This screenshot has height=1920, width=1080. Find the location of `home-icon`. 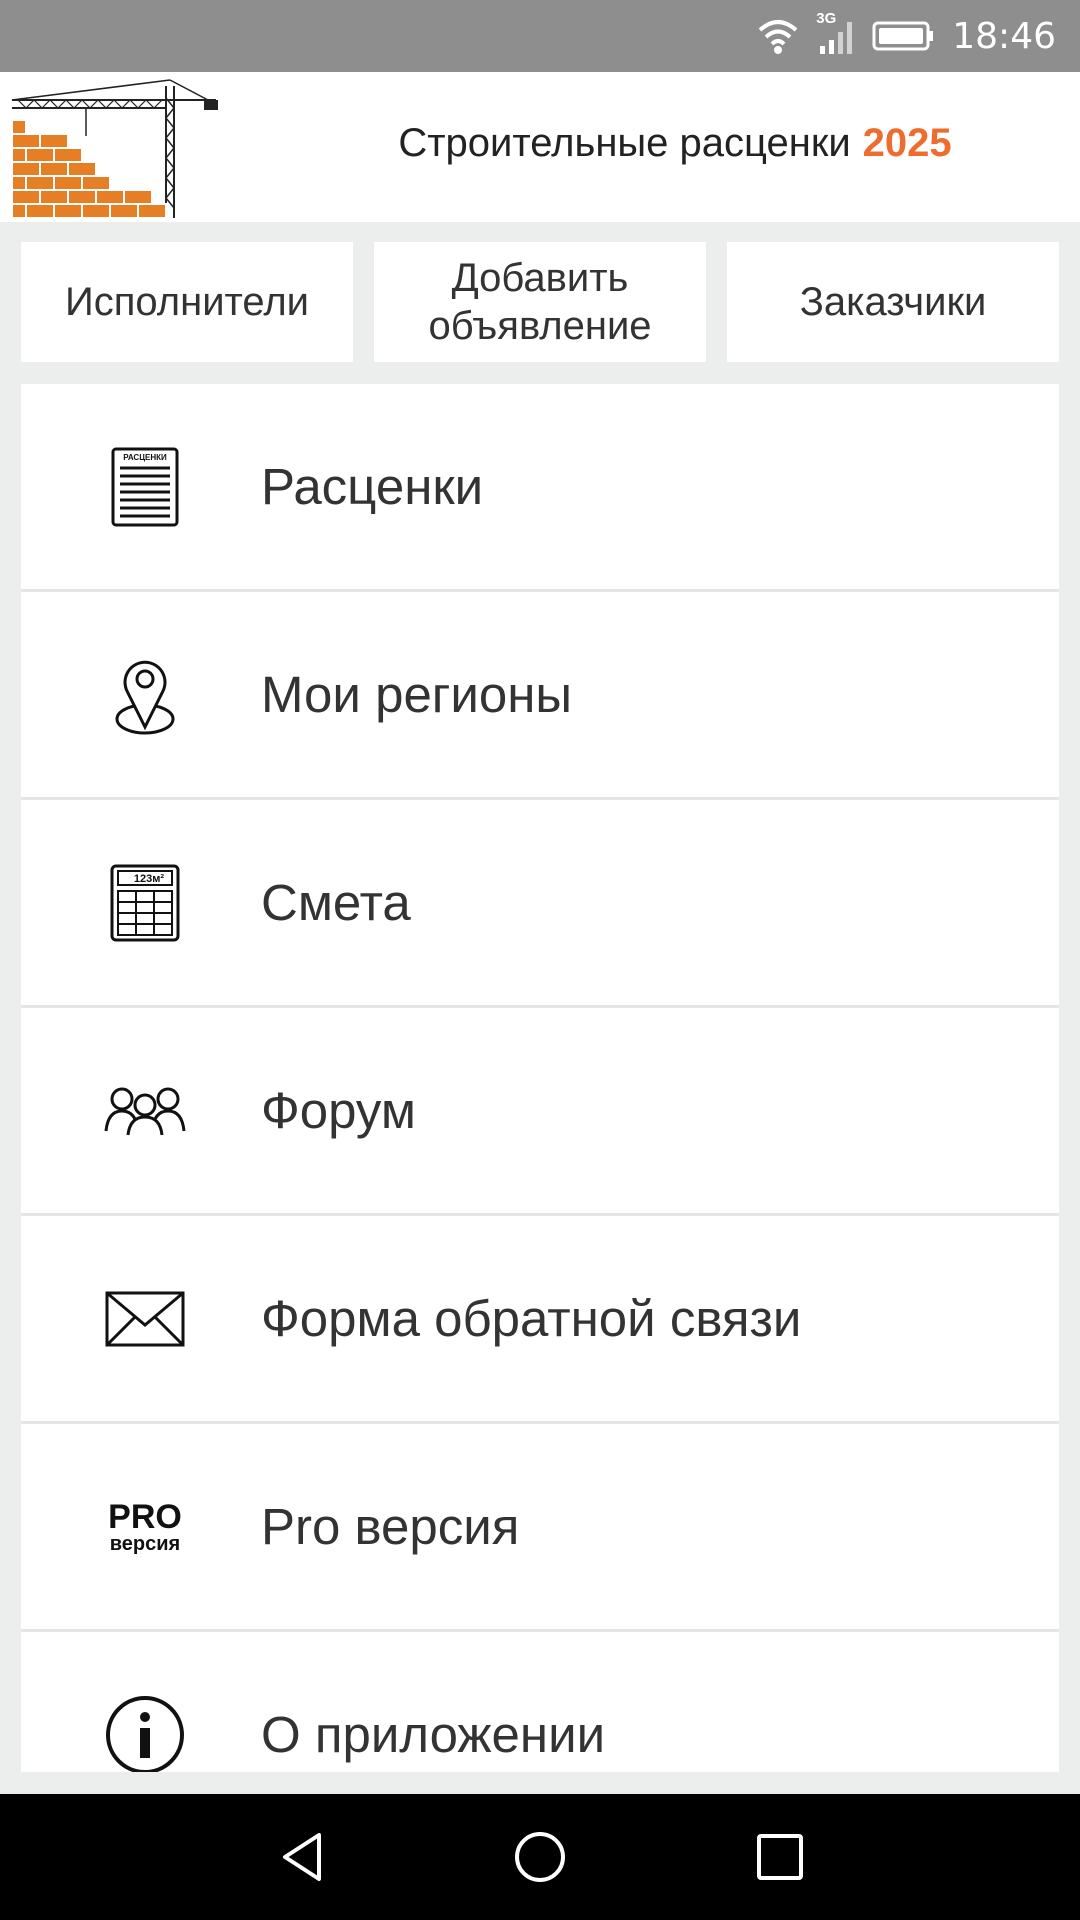

home-icon is located at coordinates (540, 1857).